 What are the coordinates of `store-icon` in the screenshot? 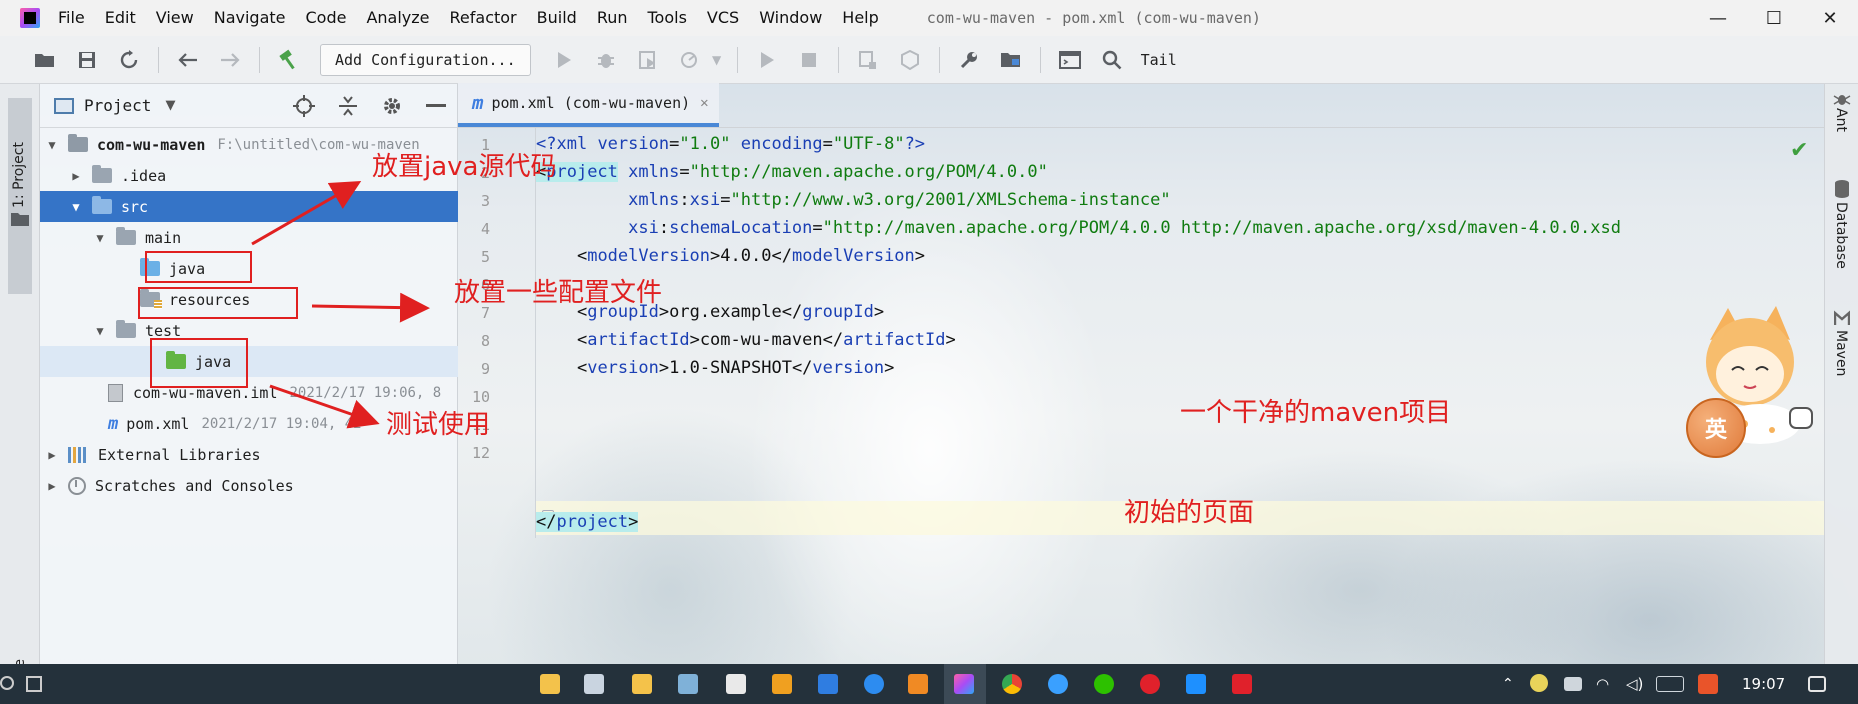 It's located at (828, 684).